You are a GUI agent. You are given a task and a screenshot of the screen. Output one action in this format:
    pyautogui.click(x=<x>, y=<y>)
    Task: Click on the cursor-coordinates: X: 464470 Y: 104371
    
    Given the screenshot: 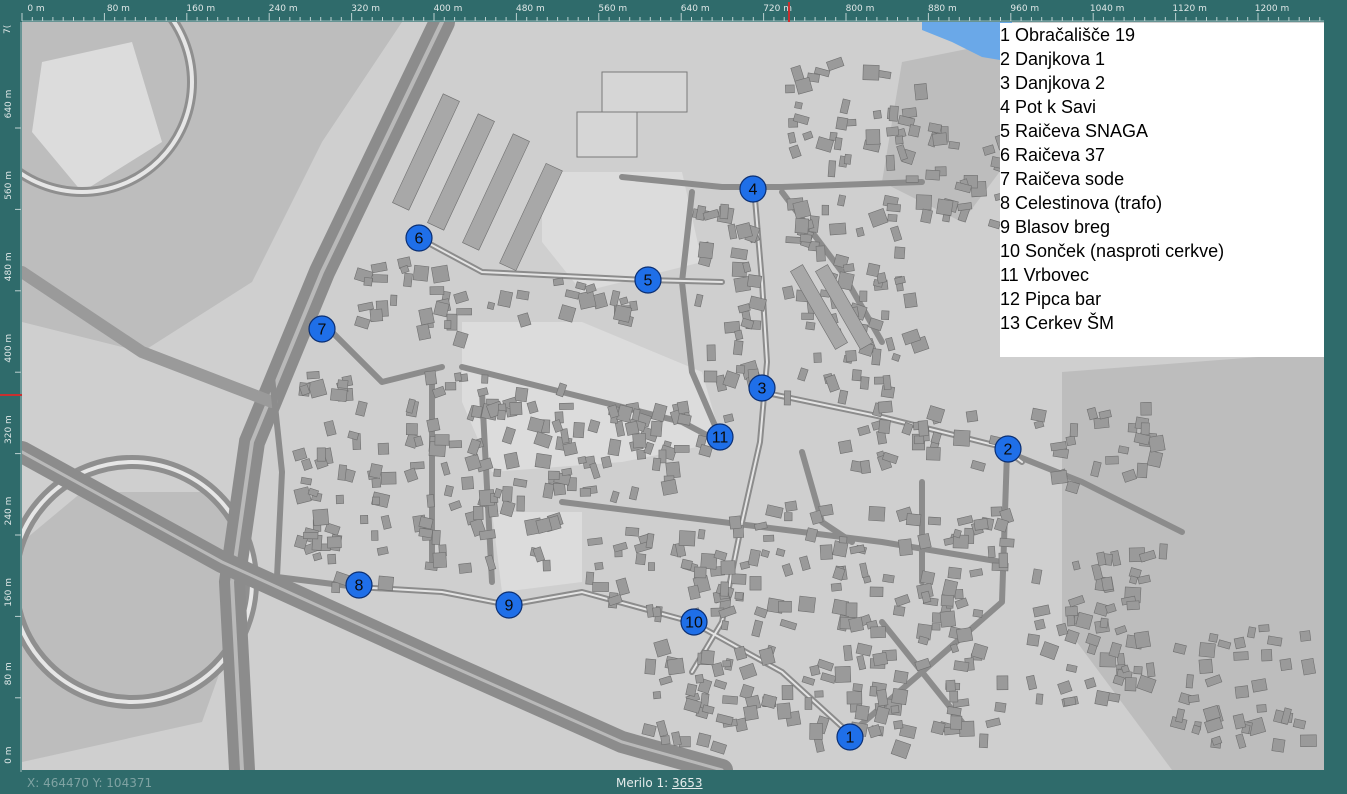 What is the action you would take?
    pyautogui.click(x=90, y=783)
    